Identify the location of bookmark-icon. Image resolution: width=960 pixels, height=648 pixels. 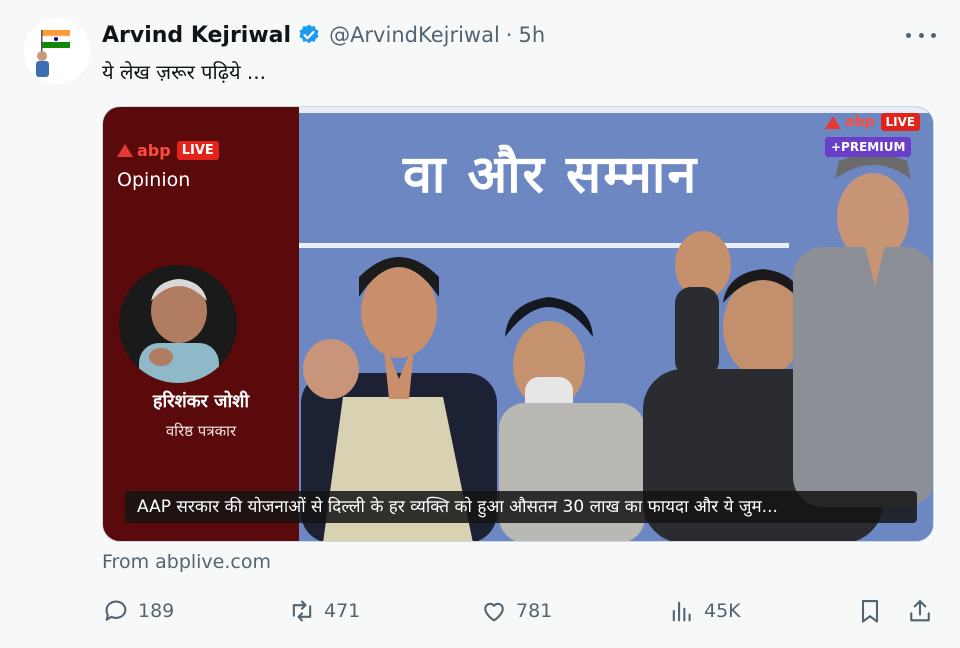
(870, 611).